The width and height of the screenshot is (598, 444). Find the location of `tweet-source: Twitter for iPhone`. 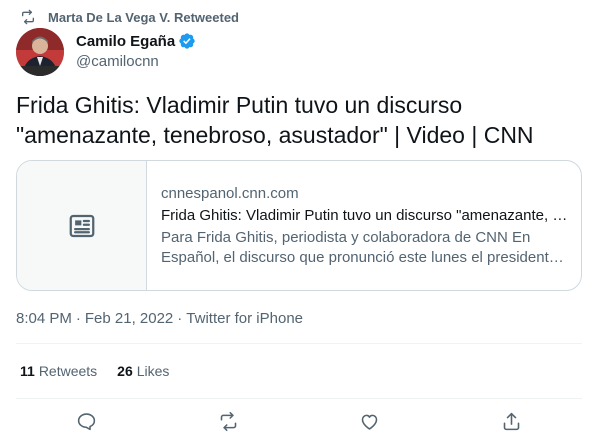

tweet-source: Twitter for iPhone is located at coordinates (244, 319).